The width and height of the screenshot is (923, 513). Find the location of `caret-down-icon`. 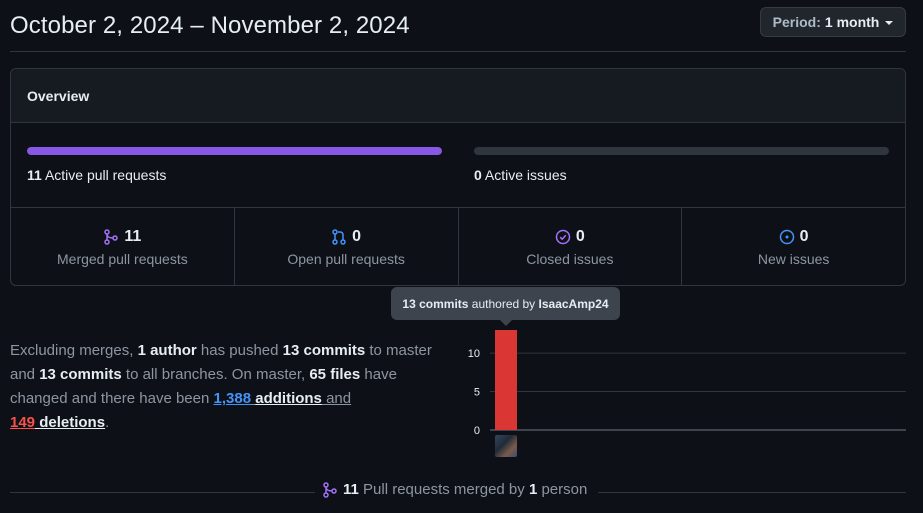

caret-down-icon is located at coordinates (889, 23).